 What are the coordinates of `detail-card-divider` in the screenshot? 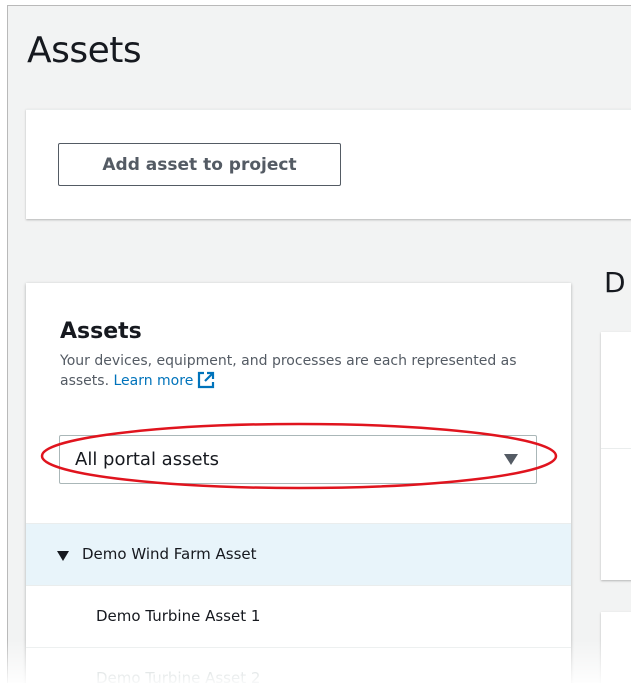 It's located at (616, 448).